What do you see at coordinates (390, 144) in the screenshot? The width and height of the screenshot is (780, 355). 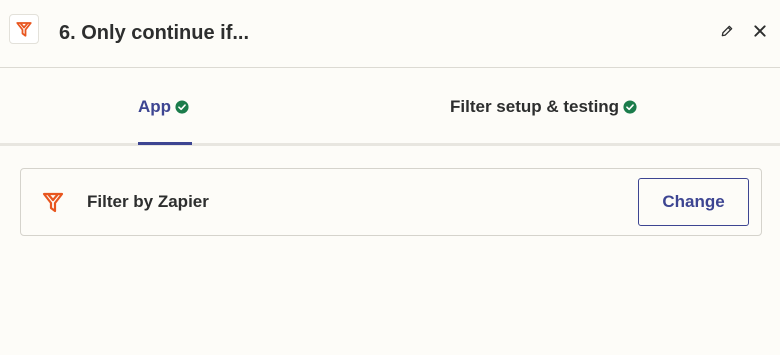 I see `tabs-divider` at bounding box center [390, 144].